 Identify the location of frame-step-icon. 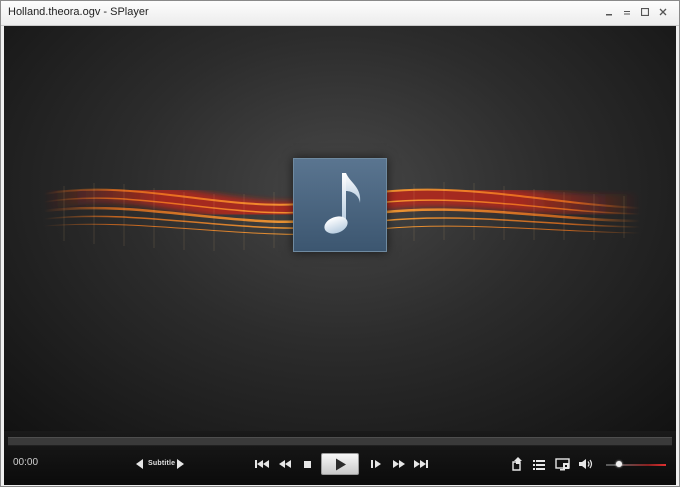
(376, 464).